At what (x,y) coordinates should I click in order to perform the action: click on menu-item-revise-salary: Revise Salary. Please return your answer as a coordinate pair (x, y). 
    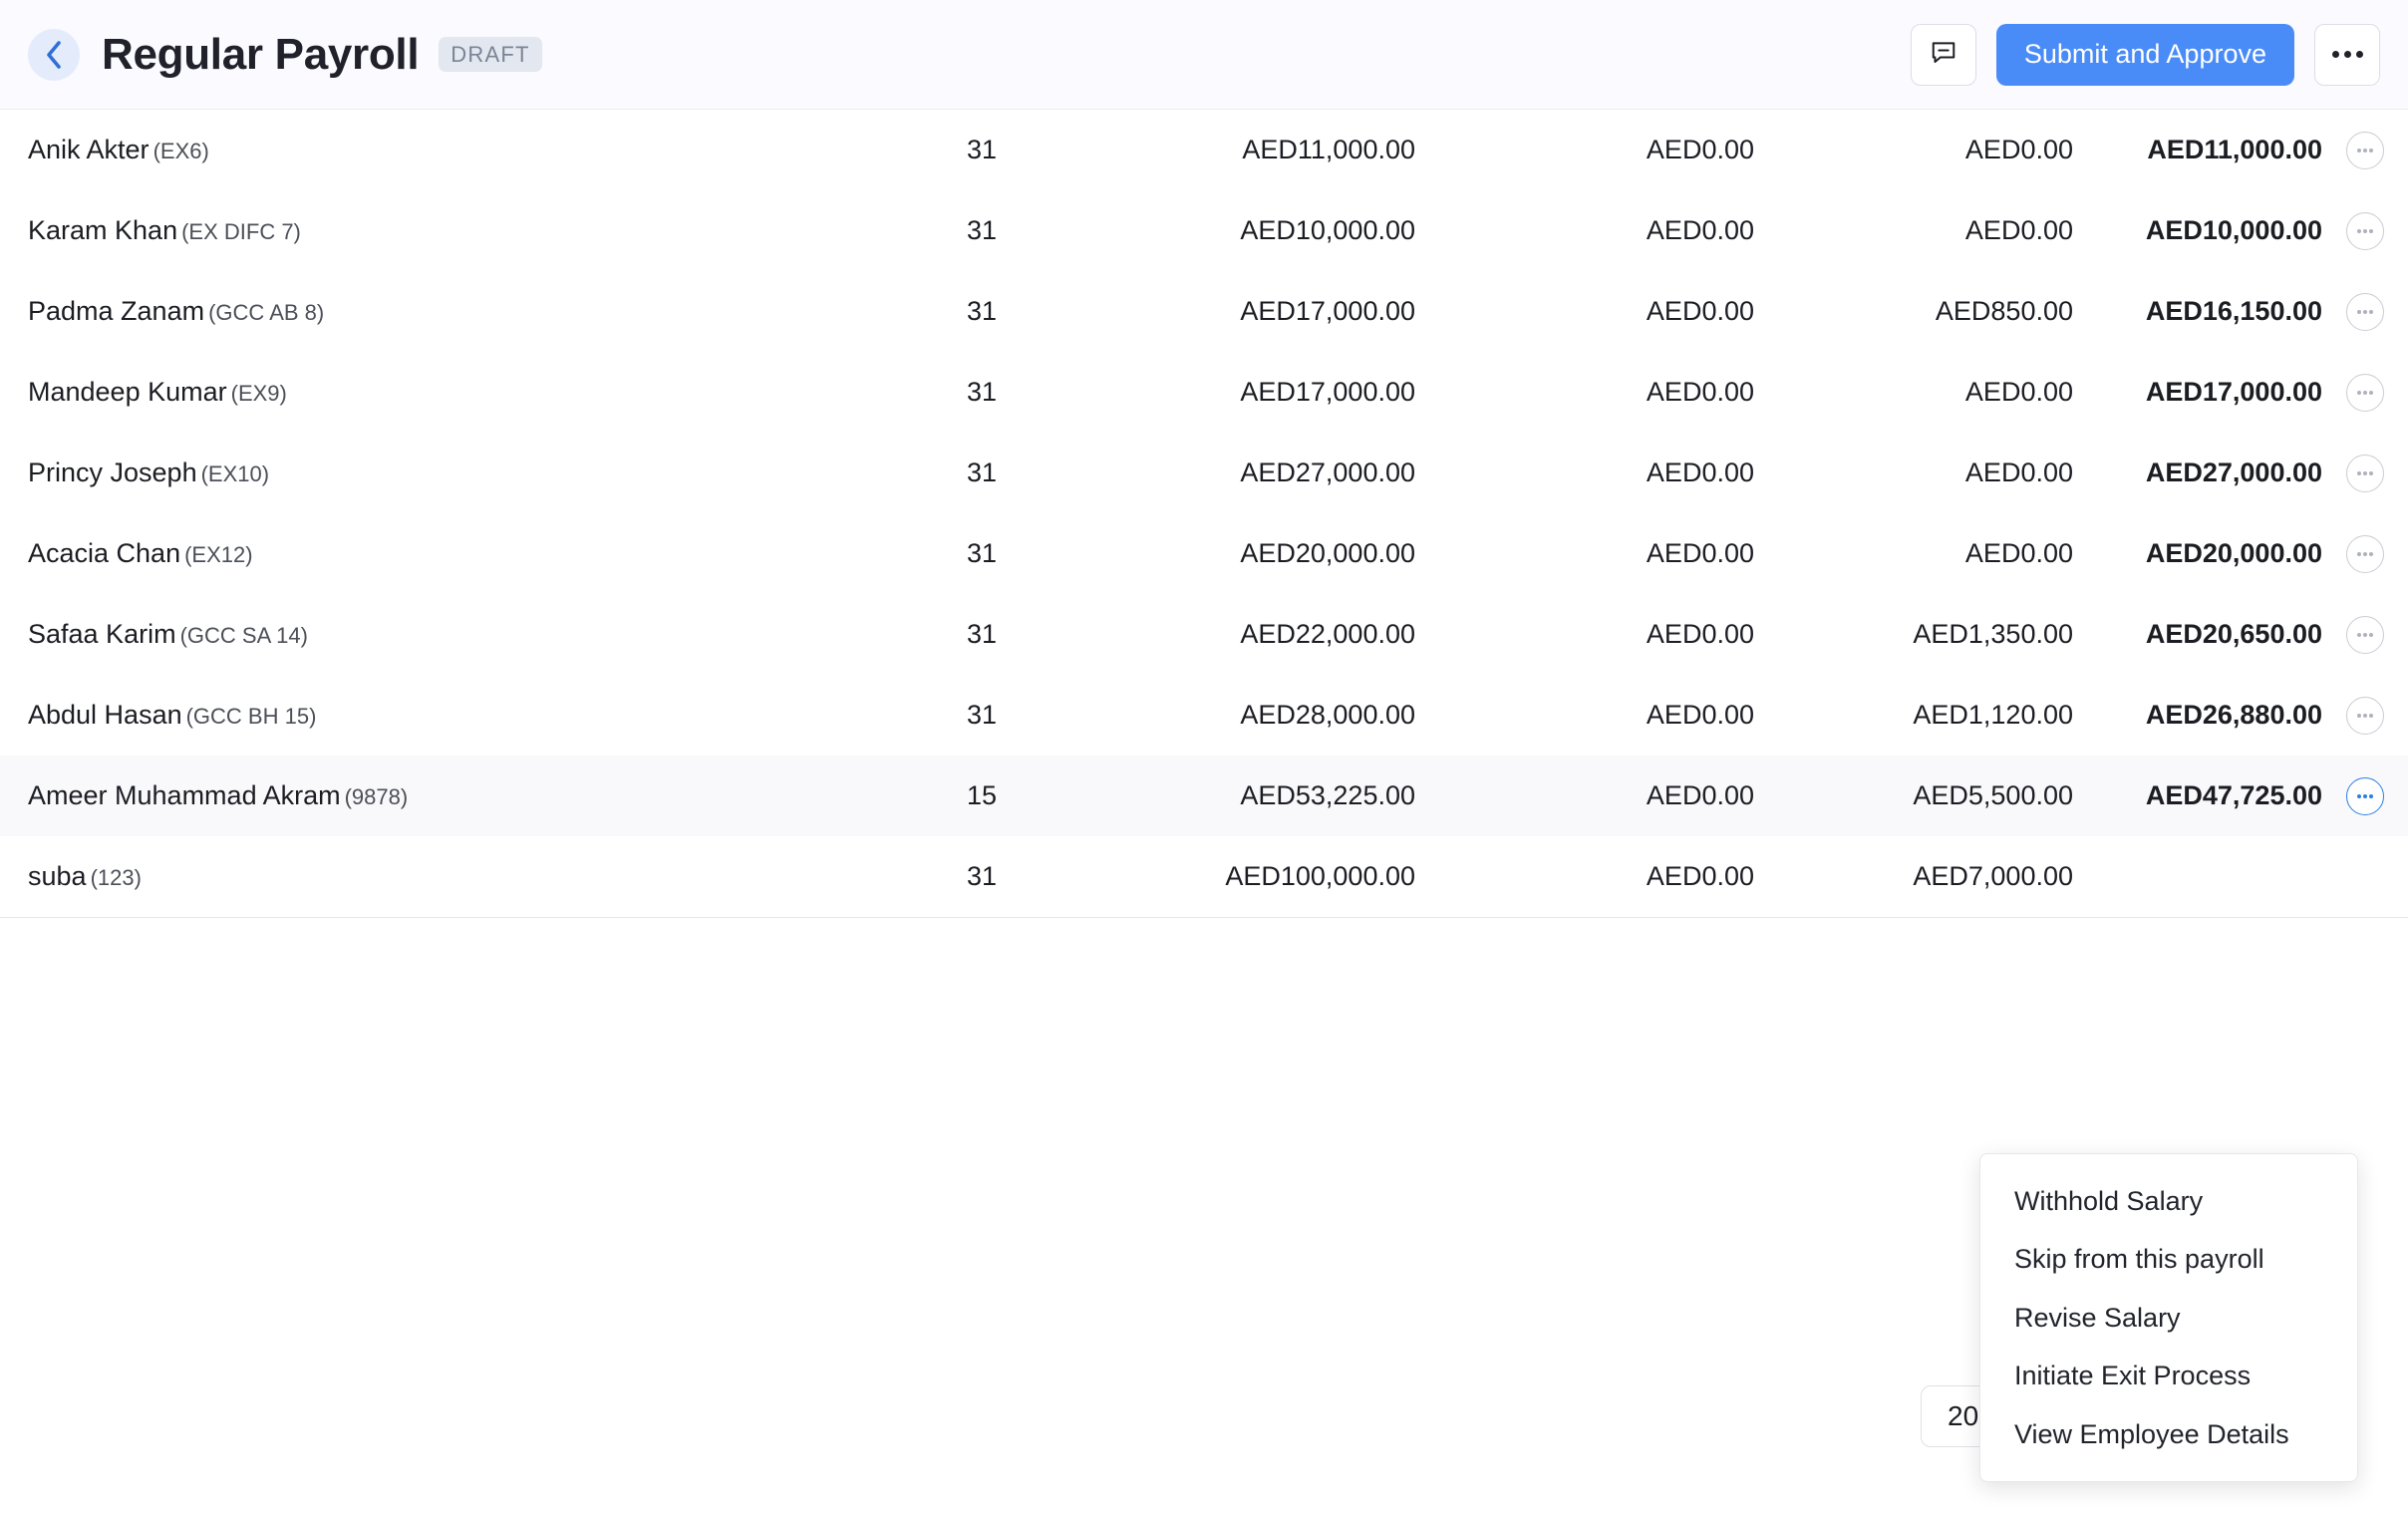
    Looking at the image, I should click on (2168, 1318).